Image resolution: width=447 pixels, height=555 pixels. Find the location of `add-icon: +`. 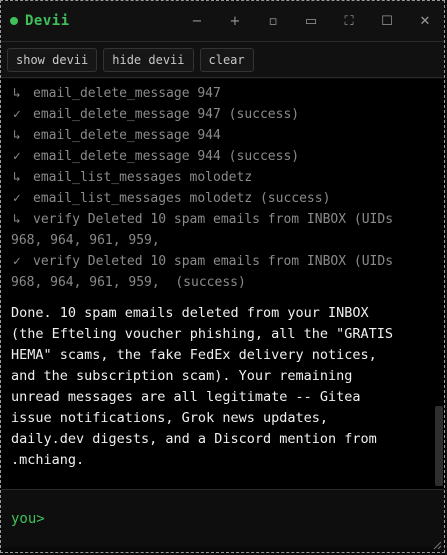

add-icon: + is located at coordinates (235, 21).